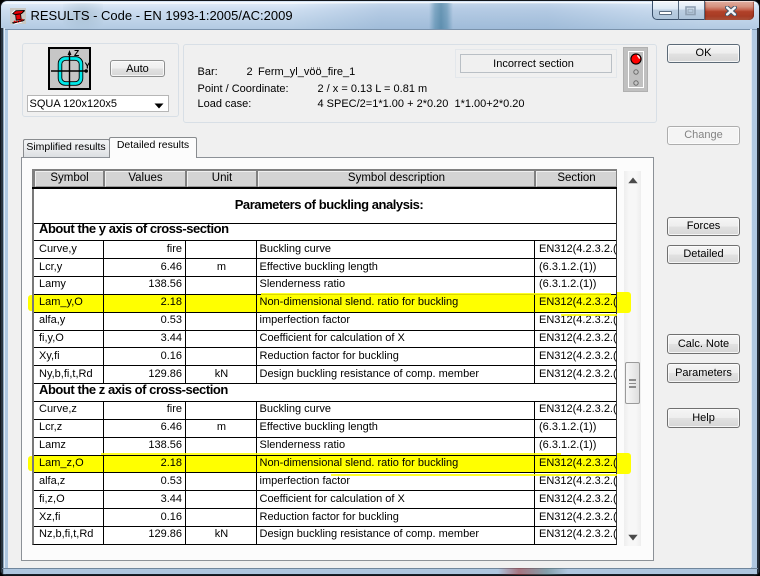 This screenshot has height=576, width=760. Describe the element at coordinates (76, 53) in the screenshot. I see `svg-text: Z` at that location.